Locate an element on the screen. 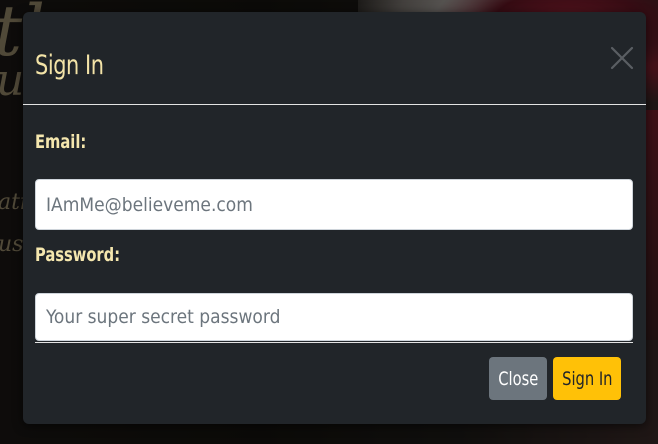  email-input is located at coordinates (334, 204).